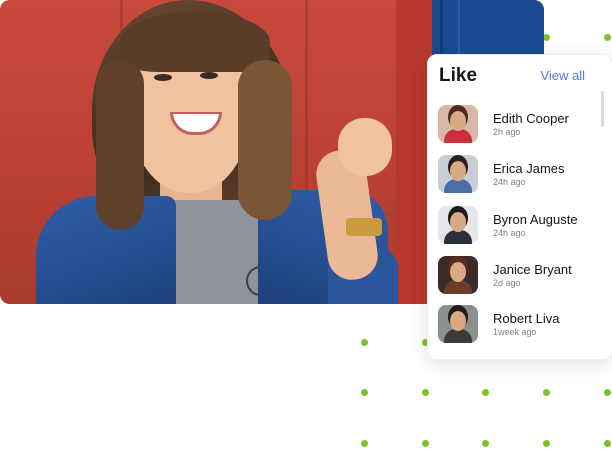 The image size is (612, 450). What do you see at coordinates (602, 109) in the screenshot?
I see `scrollbar` at bounding box center [602, 109].